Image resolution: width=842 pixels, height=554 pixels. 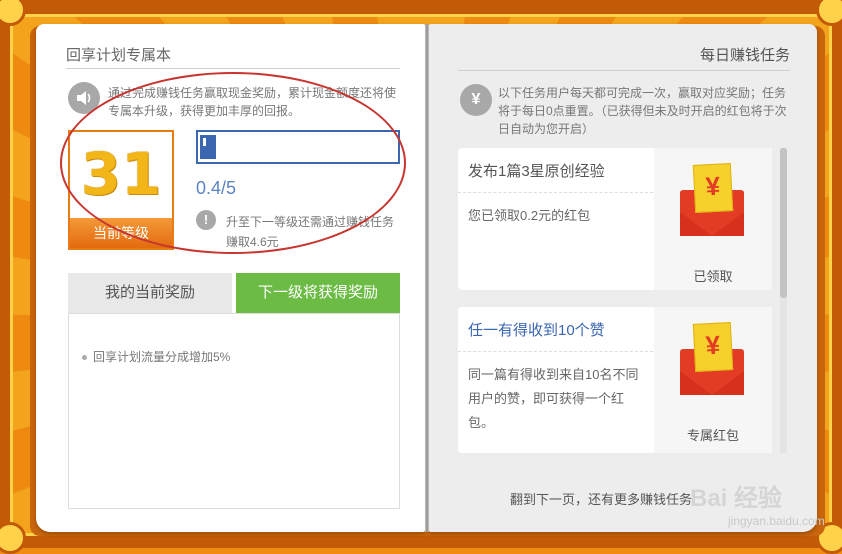 I want to click on task-reward-area: ¥ 已领取, so click(x=713, y=219).